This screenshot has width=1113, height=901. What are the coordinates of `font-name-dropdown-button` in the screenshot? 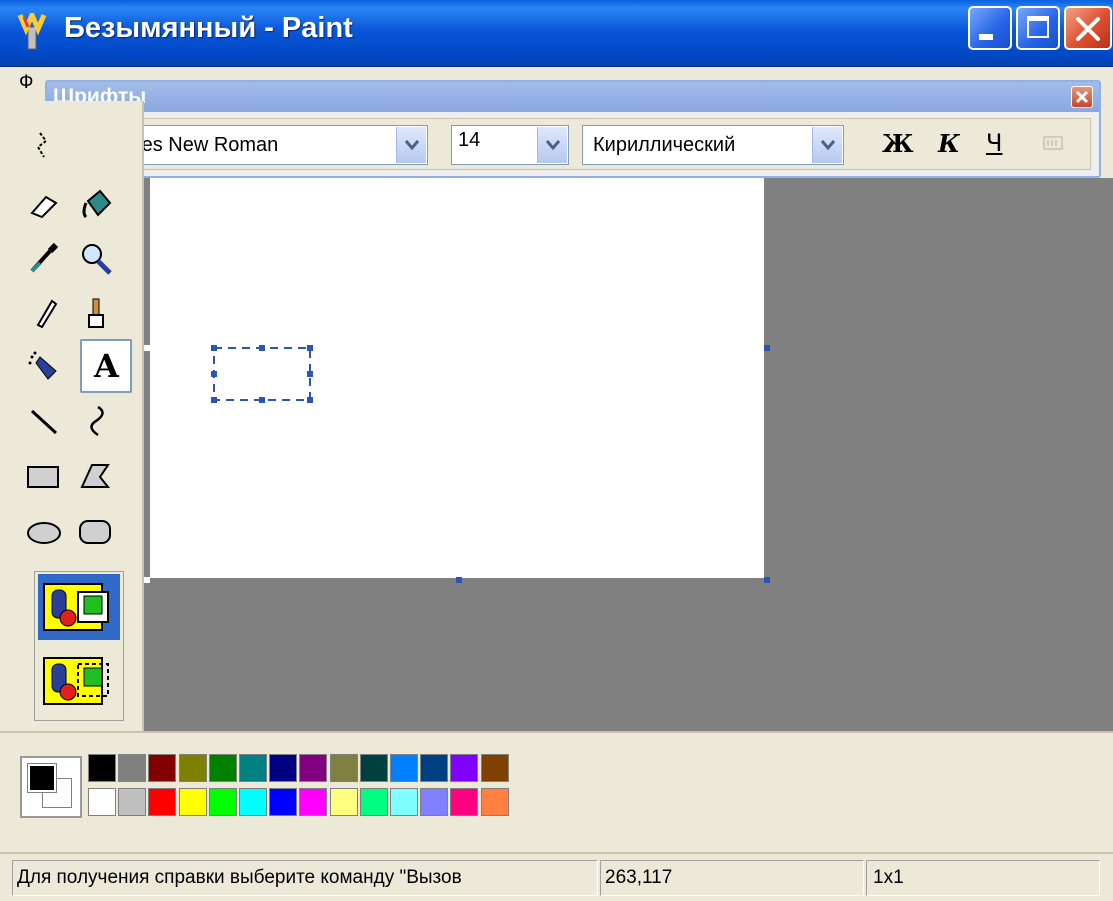 It's located at (411, 145).